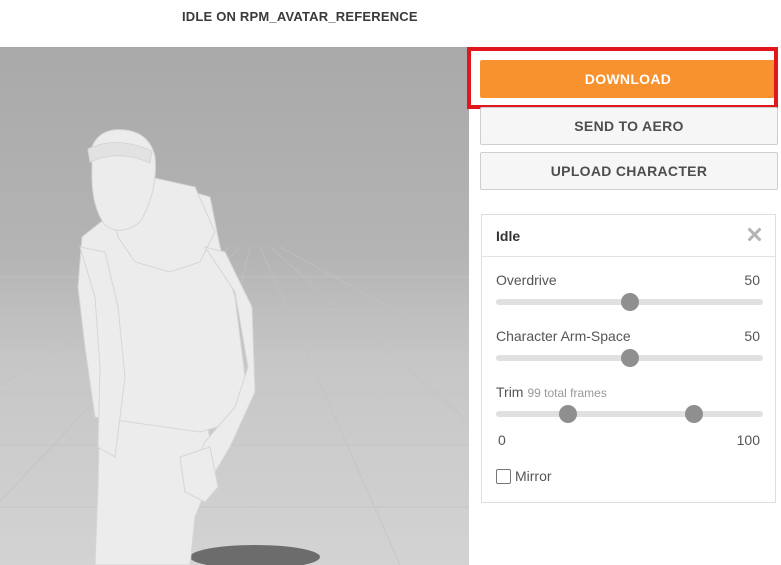  Describe the element at coordinates (754, 234) in the screenshot. I see `close-icon` at that location.